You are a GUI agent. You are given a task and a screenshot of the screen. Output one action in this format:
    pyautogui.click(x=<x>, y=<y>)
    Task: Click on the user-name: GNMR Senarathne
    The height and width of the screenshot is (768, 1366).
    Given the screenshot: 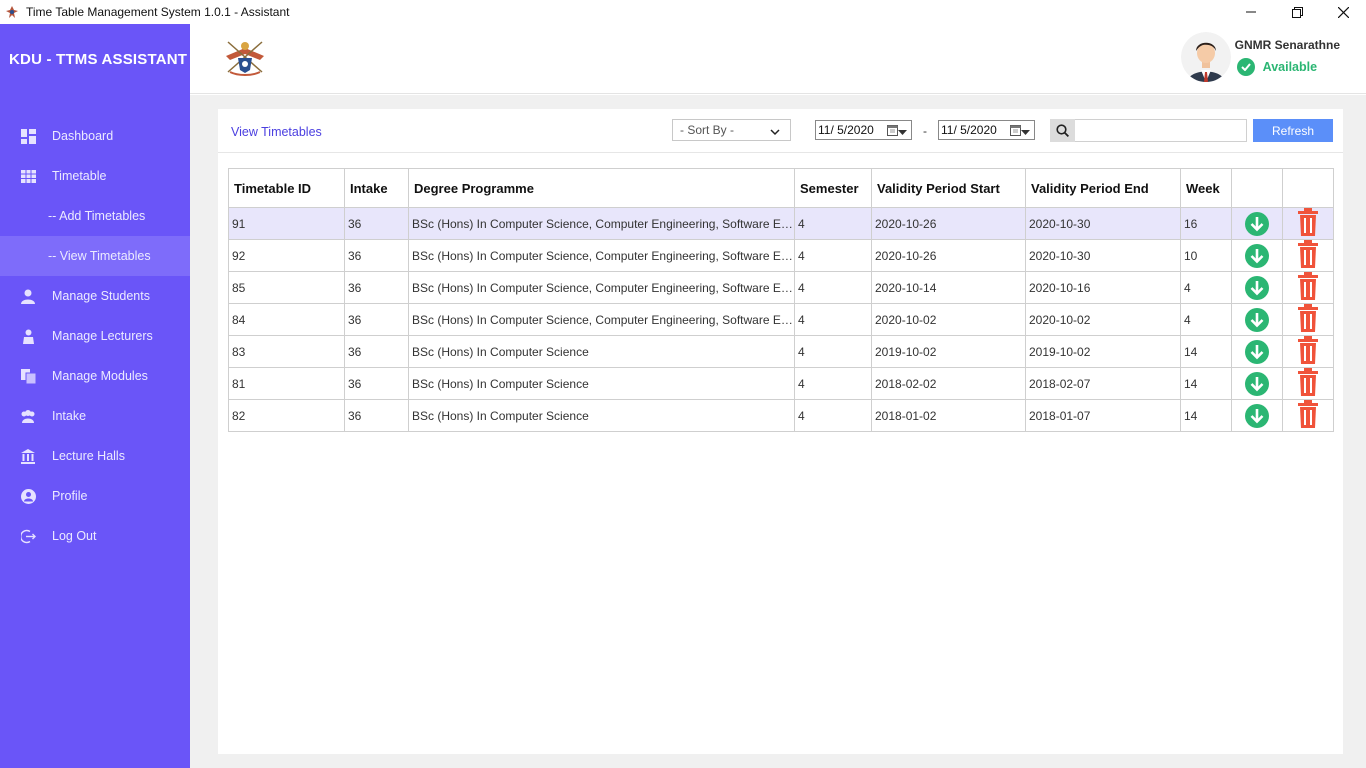 What is the action you would take?
    pyautogui.click(x=1287, y=45)
    